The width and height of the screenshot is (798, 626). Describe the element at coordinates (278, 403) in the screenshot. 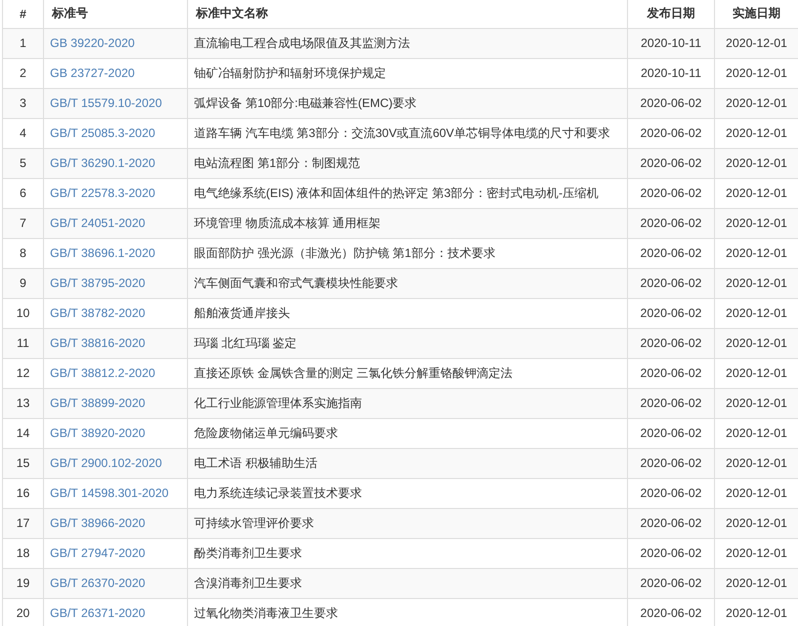

I see `standard-name: 化工行业能源管理体系实施指南` at that location.